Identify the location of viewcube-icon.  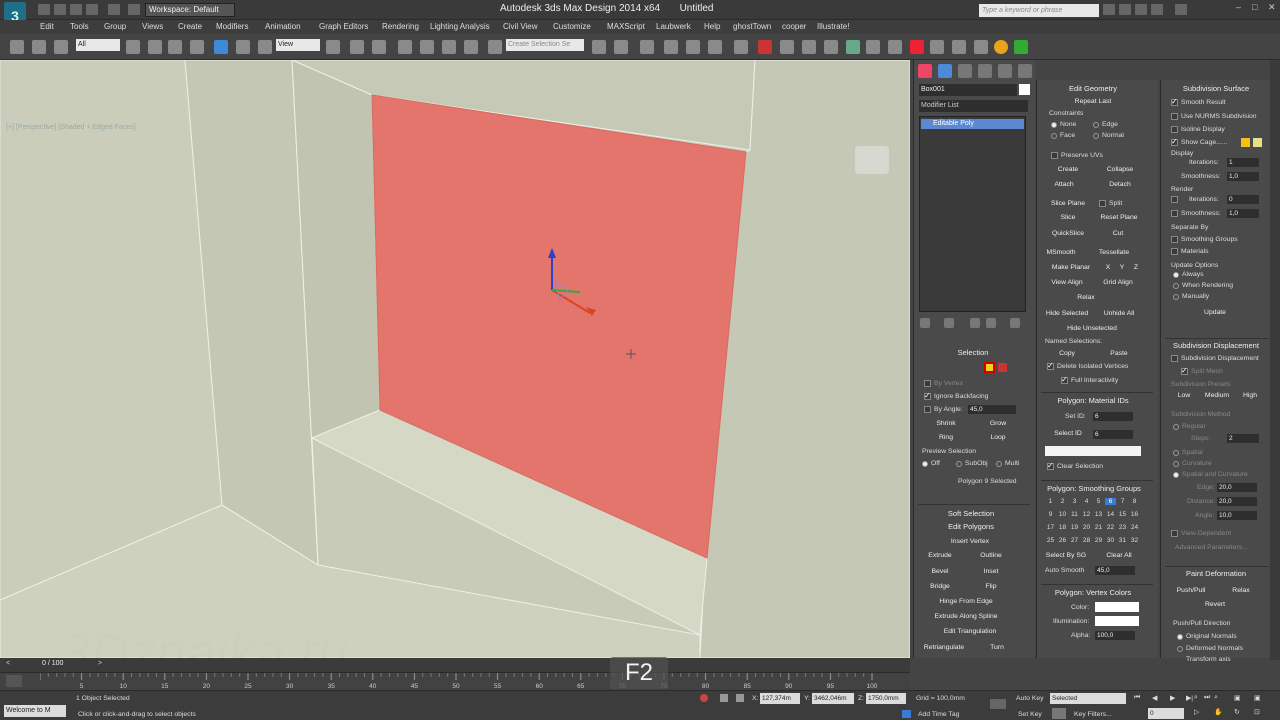
(872, 160).